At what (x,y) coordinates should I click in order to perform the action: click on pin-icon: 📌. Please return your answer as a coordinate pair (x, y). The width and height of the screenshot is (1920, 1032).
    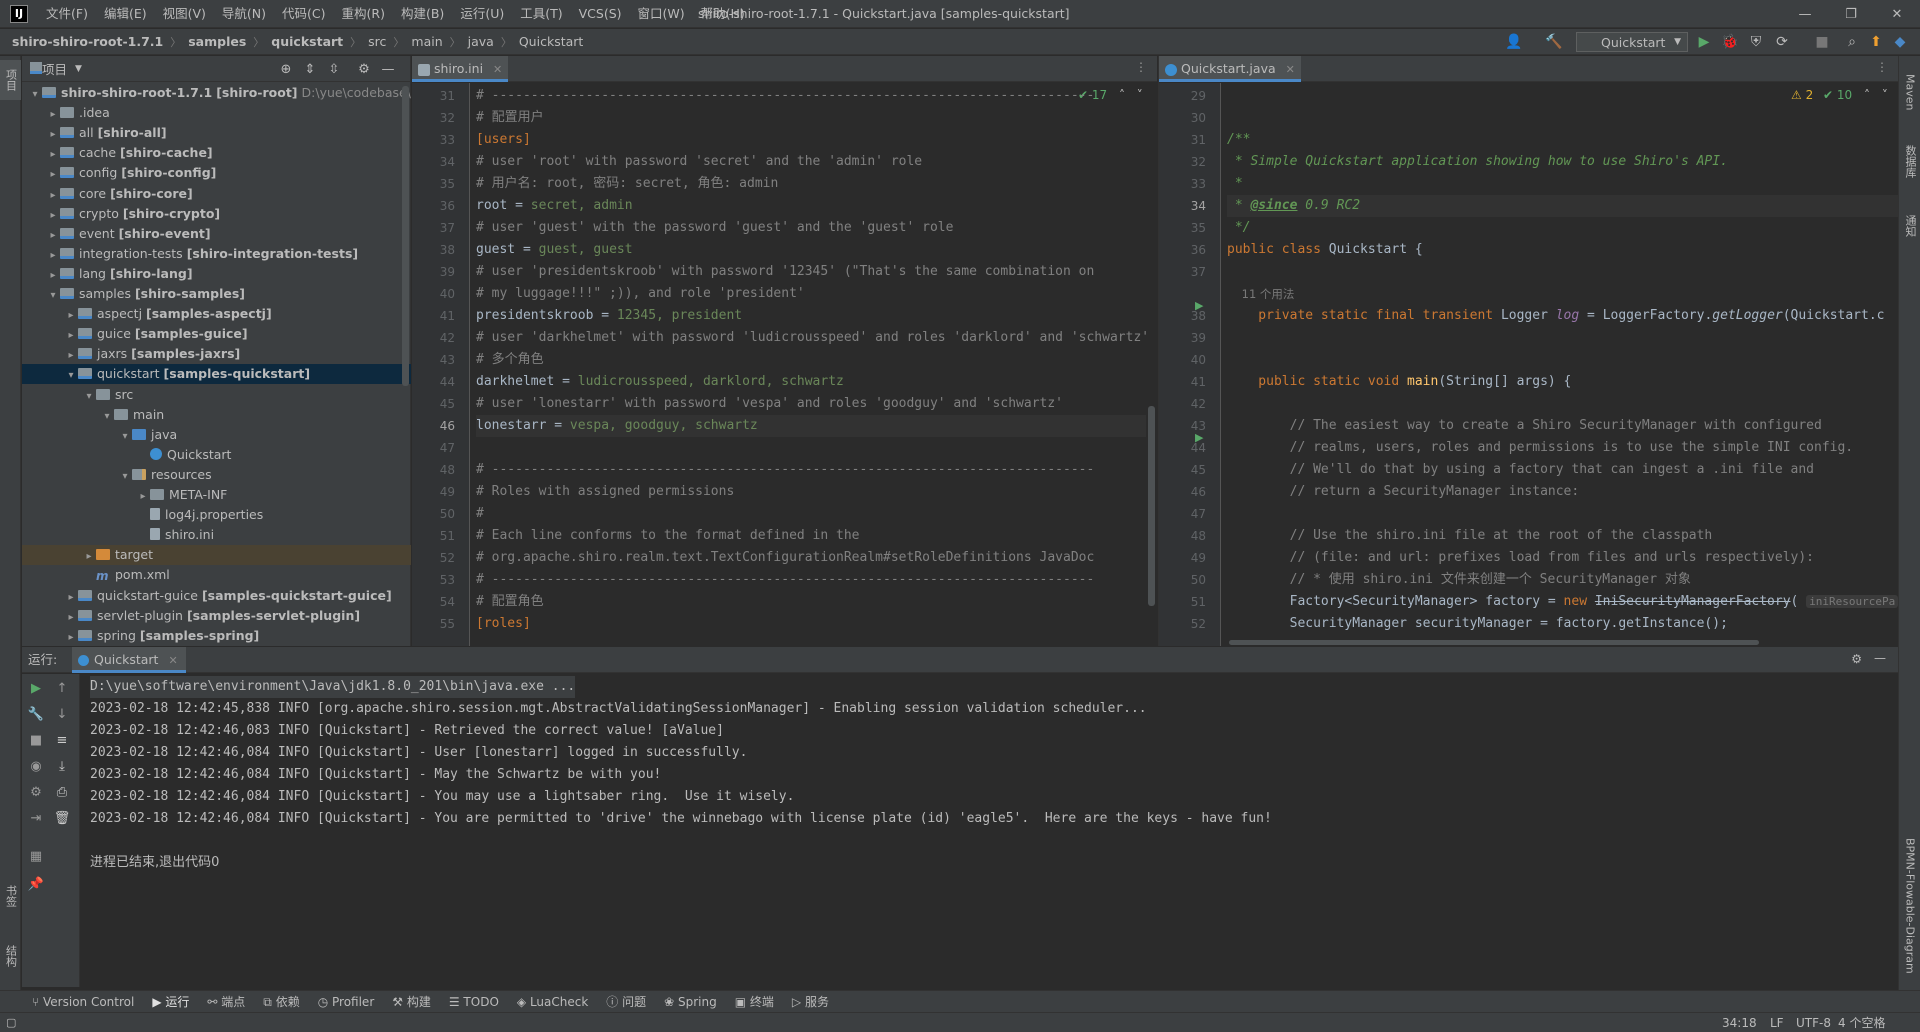
    Looking at the image, I should click on (36, 884).